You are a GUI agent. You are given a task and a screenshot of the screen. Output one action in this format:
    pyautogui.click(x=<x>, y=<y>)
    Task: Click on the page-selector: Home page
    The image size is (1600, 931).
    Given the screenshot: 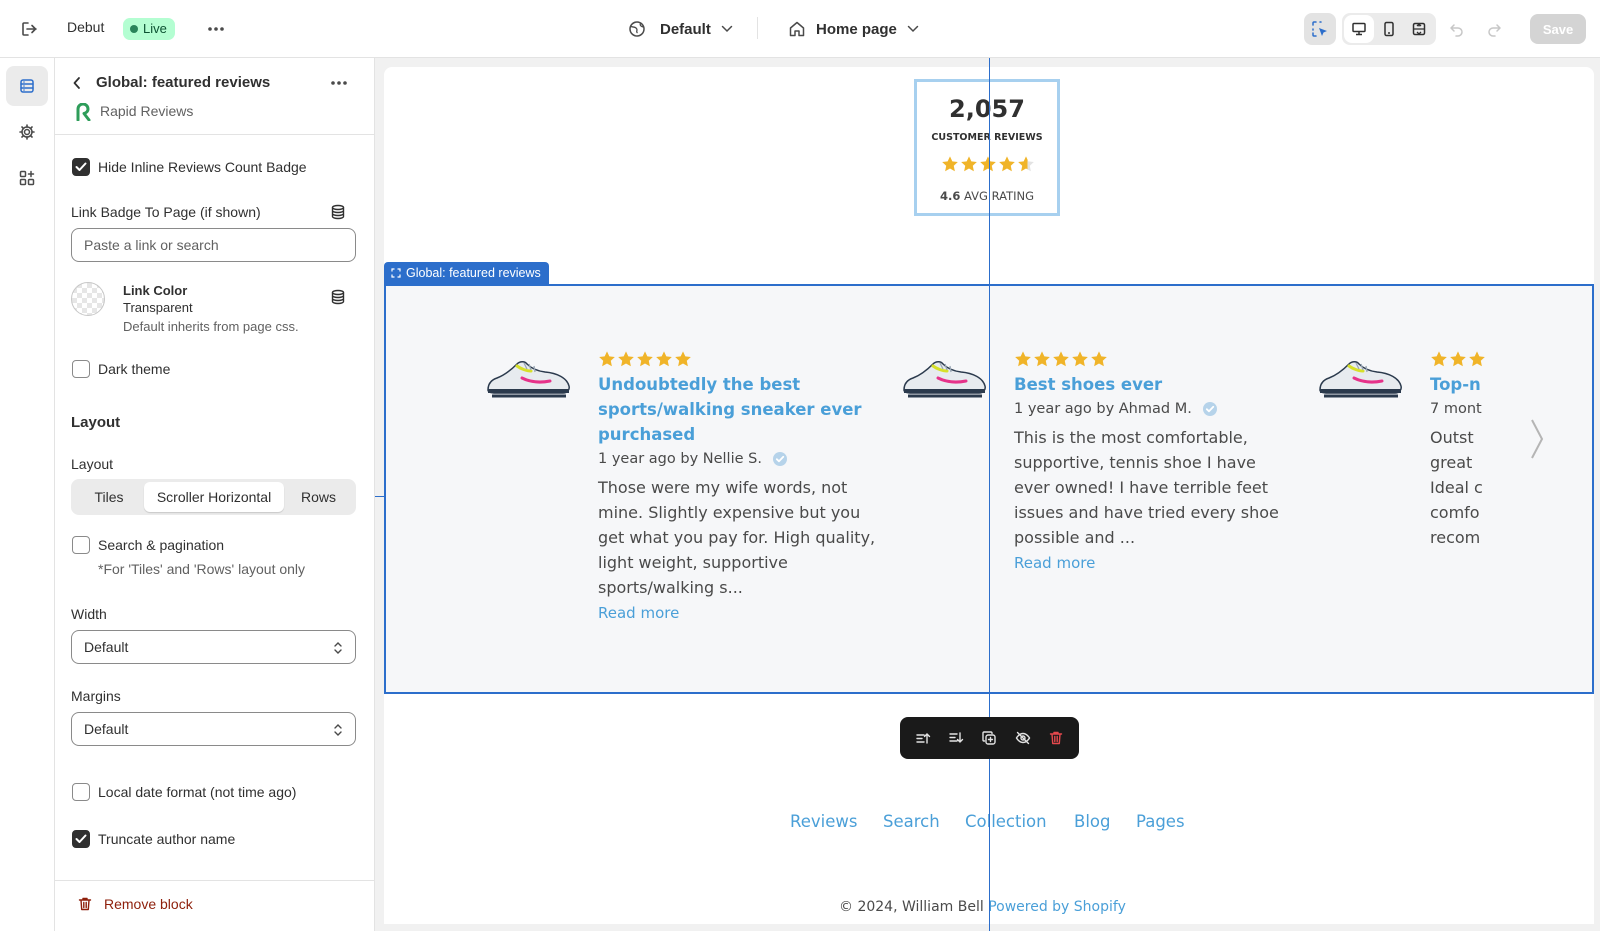 What is the action you would take?
    pyautogui.click(x=853, y=29)
    